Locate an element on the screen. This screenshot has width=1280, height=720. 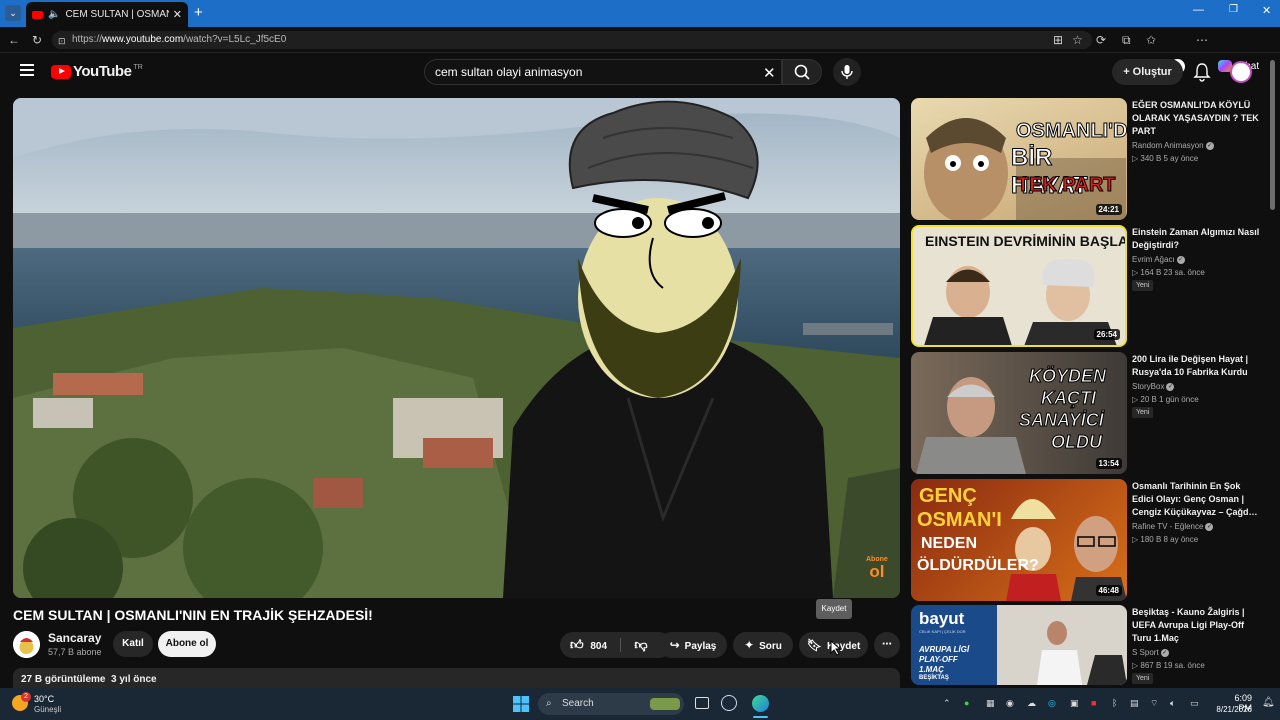
extensions-icon: ⟳ is located at coordinates (1101, 40).